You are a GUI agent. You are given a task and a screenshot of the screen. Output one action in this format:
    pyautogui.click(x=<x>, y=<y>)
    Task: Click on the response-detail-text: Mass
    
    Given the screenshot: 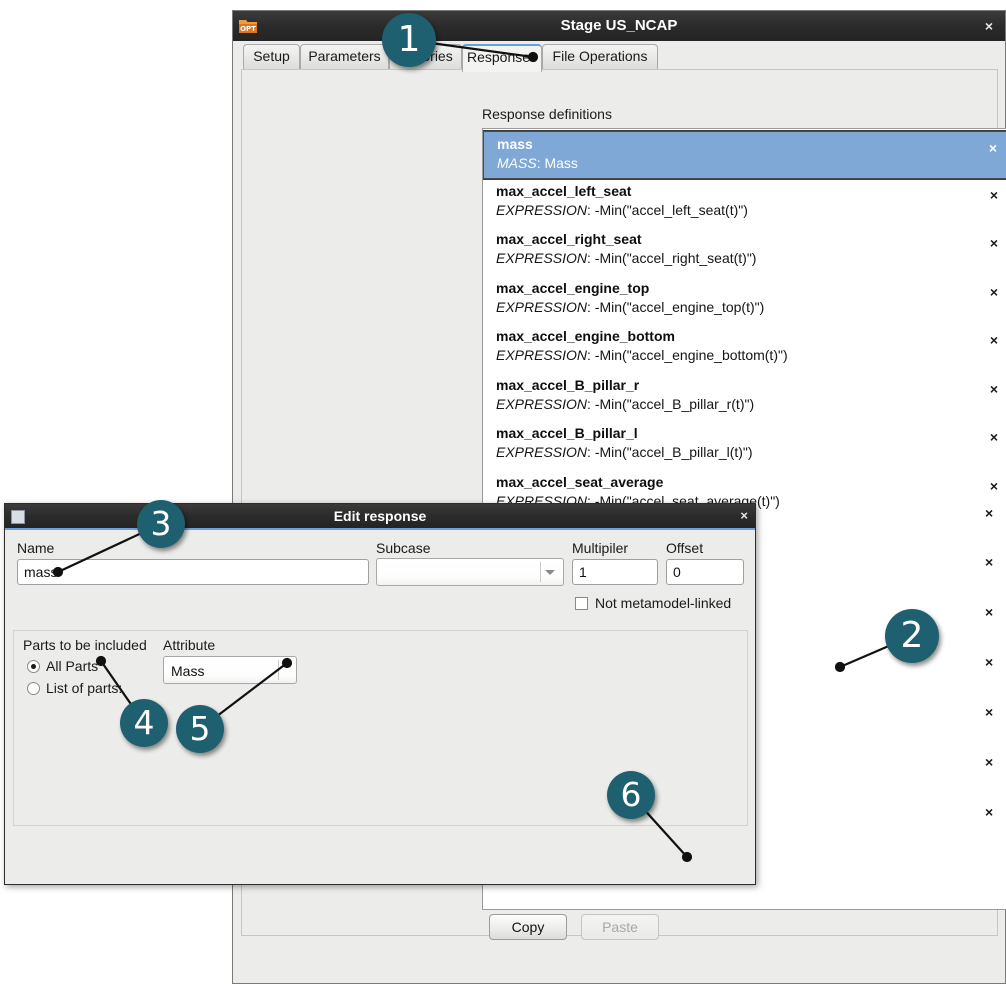 What is the action you would take?
    pyautogui.click(x=561, y=163)
    